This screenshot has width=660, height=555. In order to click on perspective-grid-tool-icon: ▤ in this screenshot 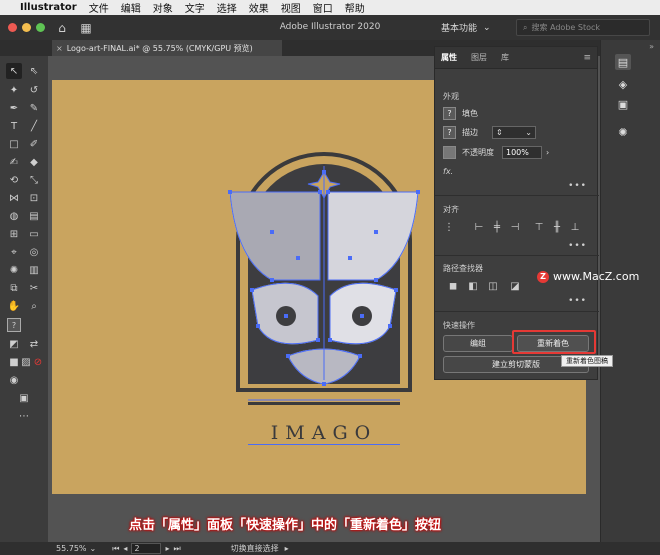, I will do `click(34, 216)`.